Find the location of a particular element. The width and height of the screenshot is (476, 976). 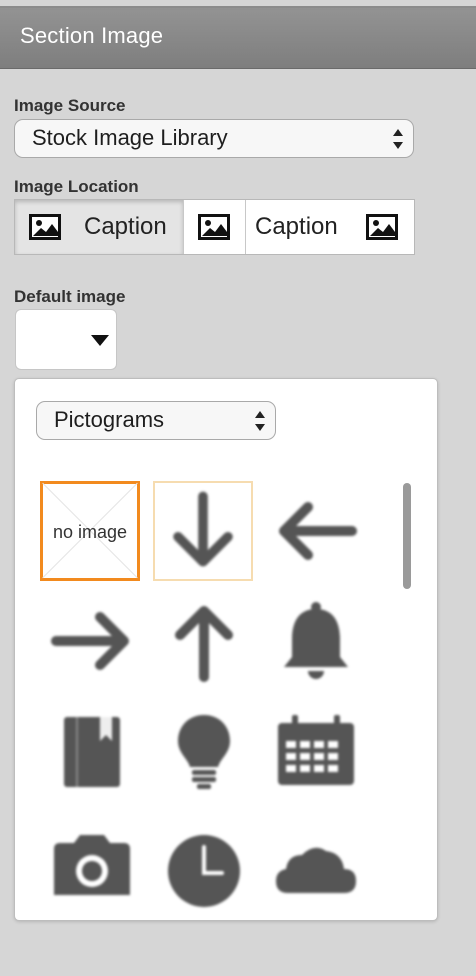

book-icon is located at coordinates (92, 752).